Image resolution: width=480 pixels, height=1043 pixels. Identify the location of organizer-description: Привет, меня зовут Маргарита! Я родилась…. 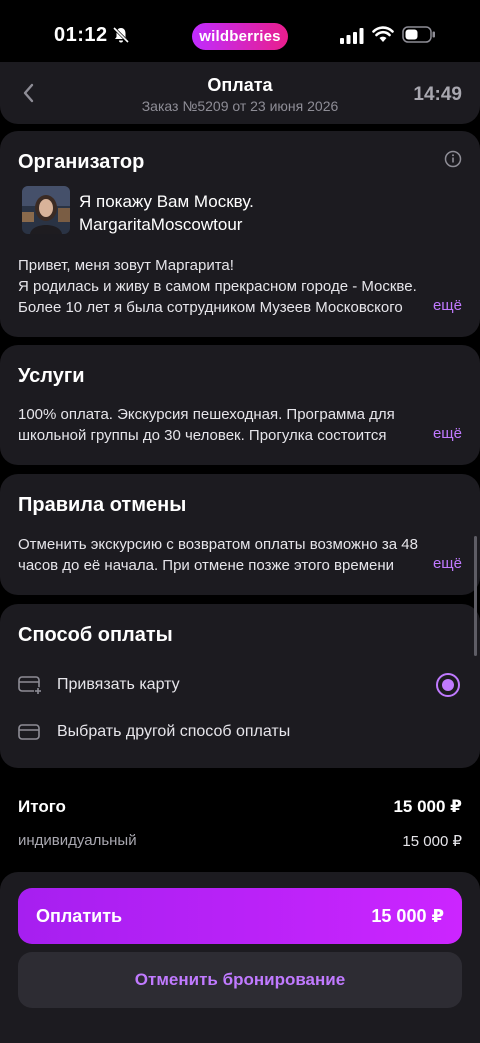
(217, 286).